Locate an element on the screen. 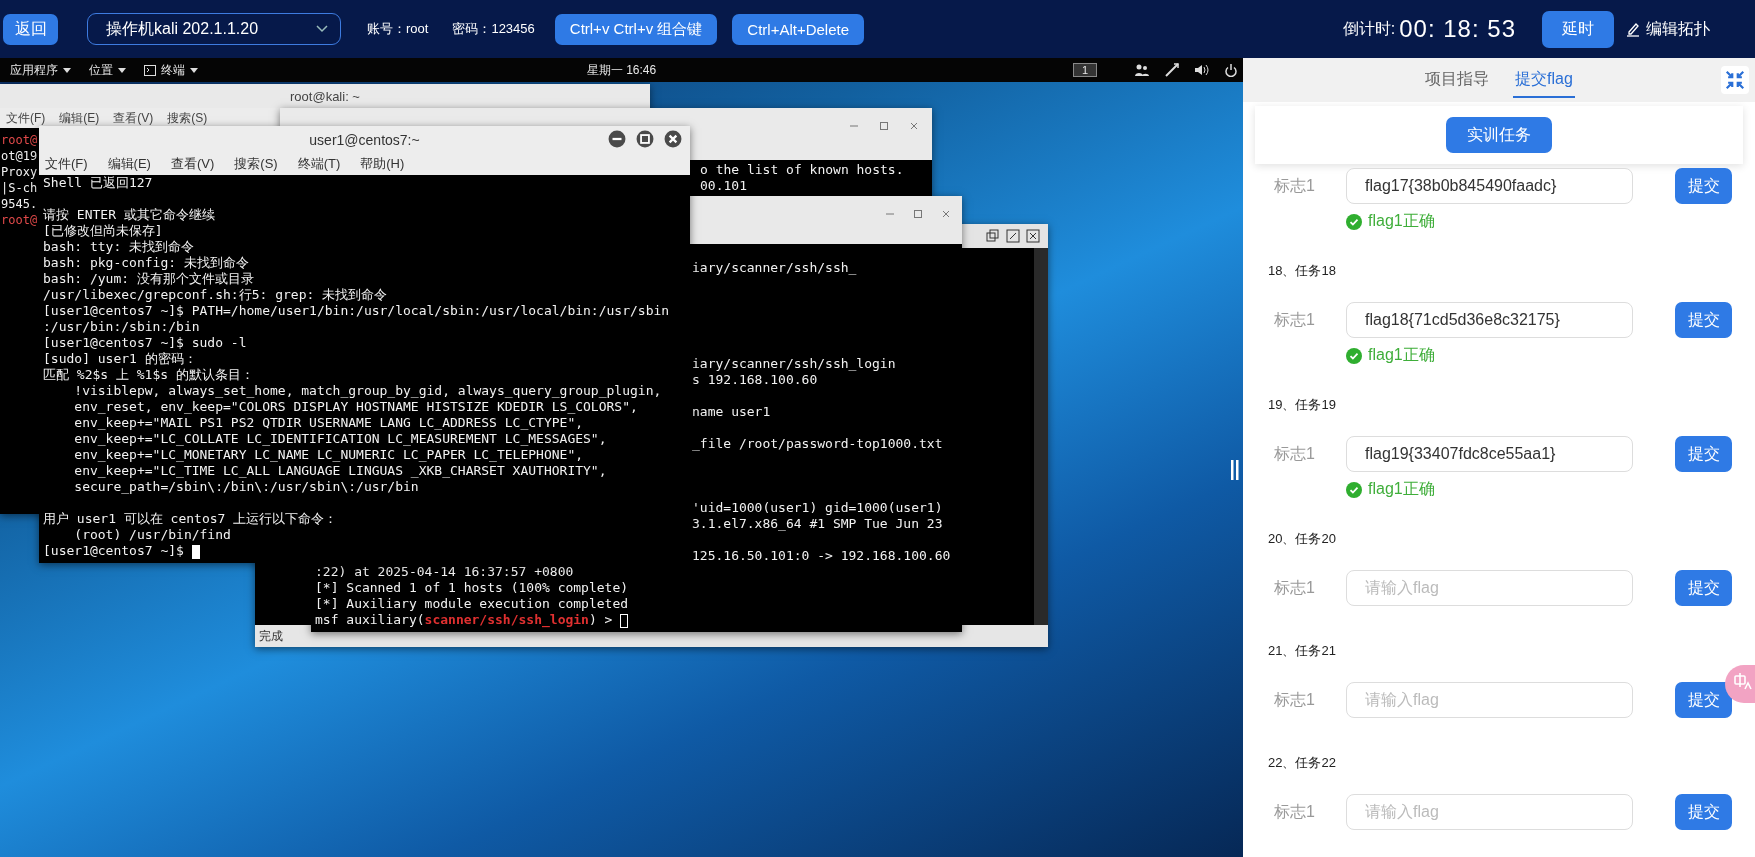 The image size is (1755, 857). restore-icon is located at coordinates (993, 236).